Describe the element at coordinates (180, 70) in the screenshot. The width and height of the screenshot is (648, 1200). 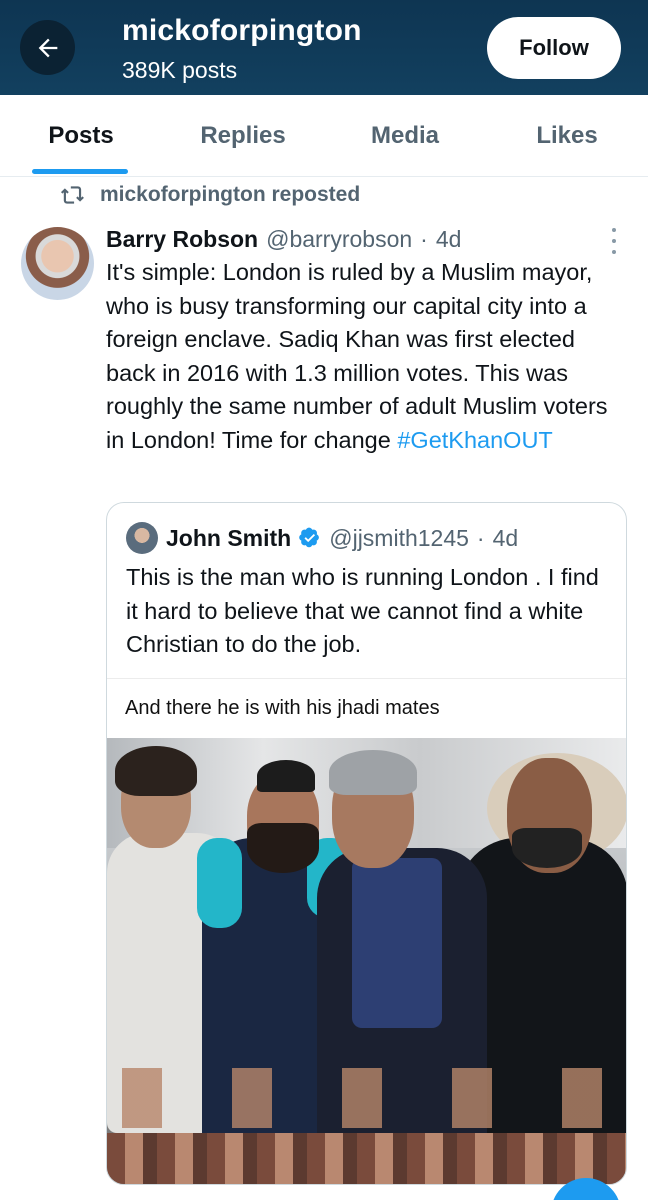
I see `post-count: 389K posts` at that location.